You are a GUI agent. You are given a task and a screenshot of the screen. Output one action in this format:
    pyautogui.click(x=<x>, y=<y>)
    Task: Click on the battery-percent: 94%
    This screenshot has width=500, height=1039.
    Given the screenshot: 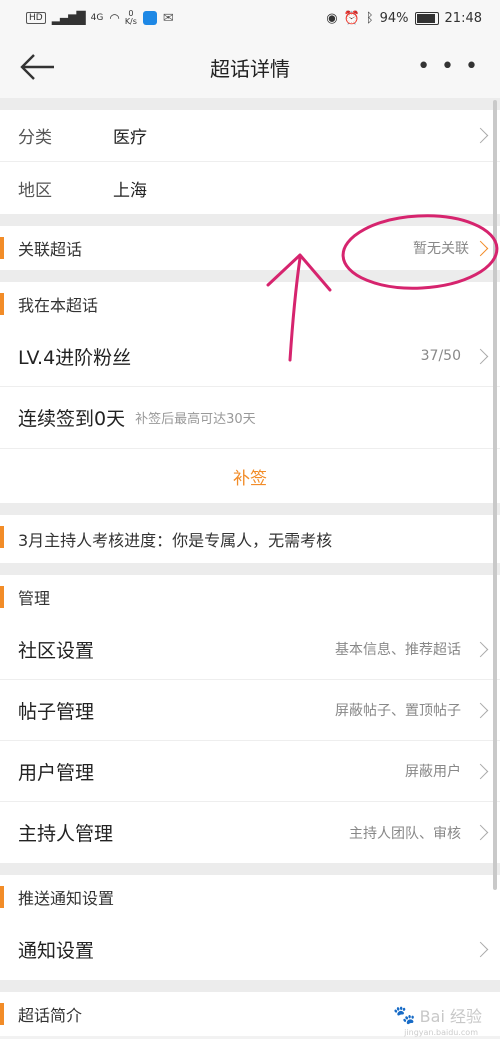 What is the action you would take?
    pyautogui.click(x=394, y=18)
    